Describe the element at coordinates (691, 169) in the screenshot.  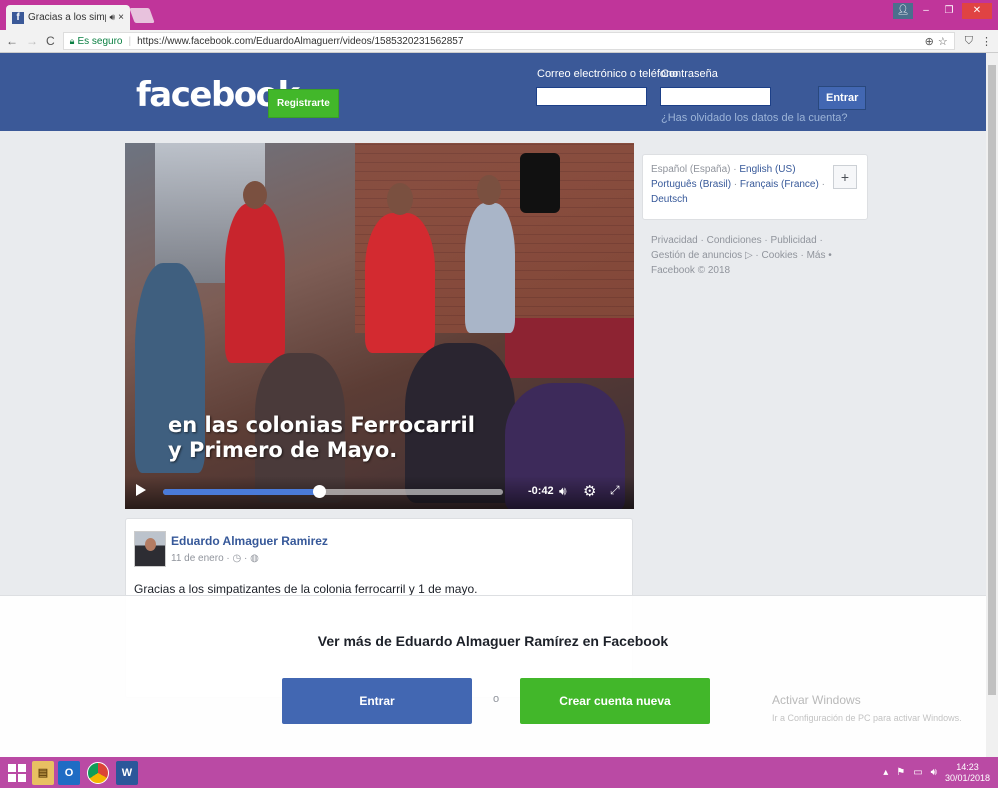
I see `language-current: Español (España)` at that location.